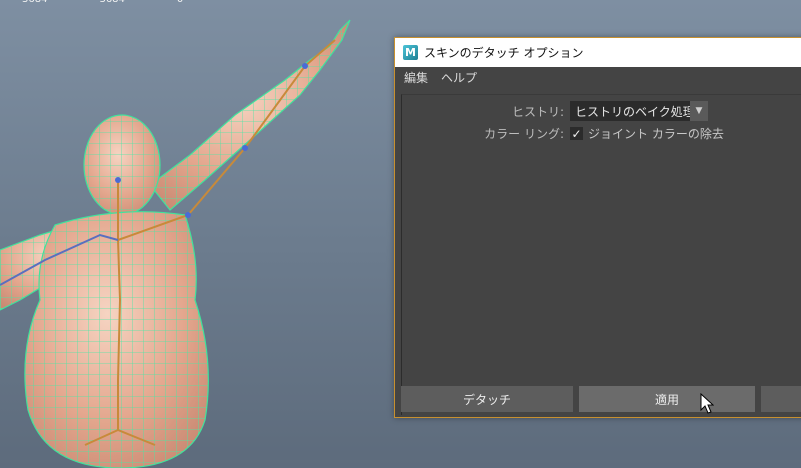 Image resolution: width=801 pixels, height=468 pixels. What do you see at coordinates (459, 77) in the screenshot?
I see `menu-help: ヘルプ` at bounding box center [459, 77].